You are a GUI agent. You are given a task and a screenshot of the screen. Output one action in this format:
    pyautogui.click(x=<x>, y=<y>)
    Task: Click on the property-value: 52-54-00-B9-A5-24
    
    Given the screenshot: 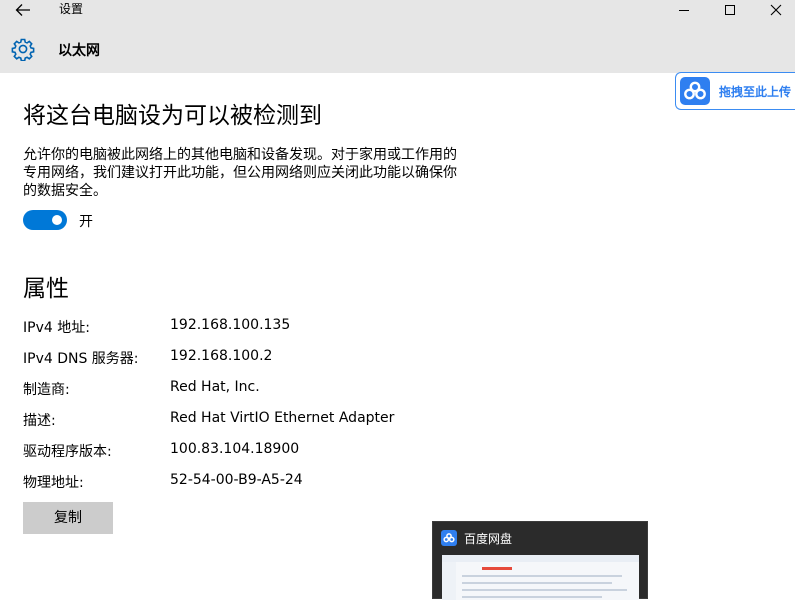 What is the action you would take?
    pyautogui.click(x=236, y=480)
    